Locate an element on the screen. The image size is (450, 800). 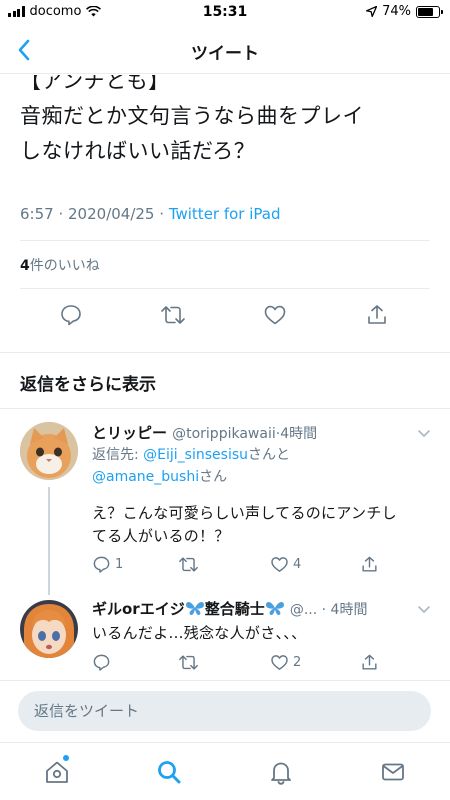
reply-1-reply-to: 返信先: @Eiji_sinsesisuさんと @amane_bushiさん is located at coordinates (191, 466).